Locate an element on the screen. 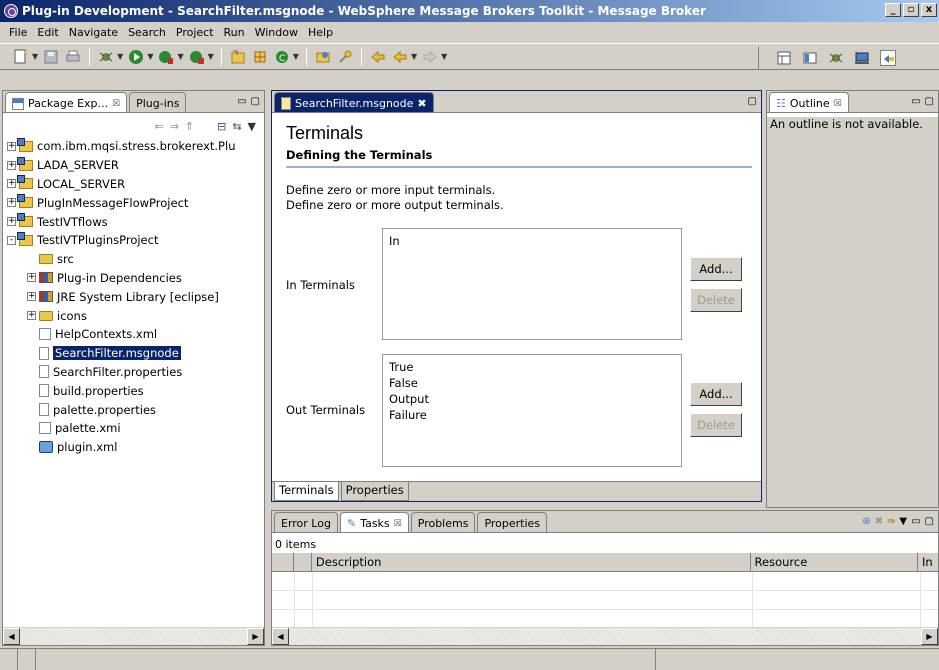  forward-arrow-icon: ⇒ is located at coordinates (174, 126).